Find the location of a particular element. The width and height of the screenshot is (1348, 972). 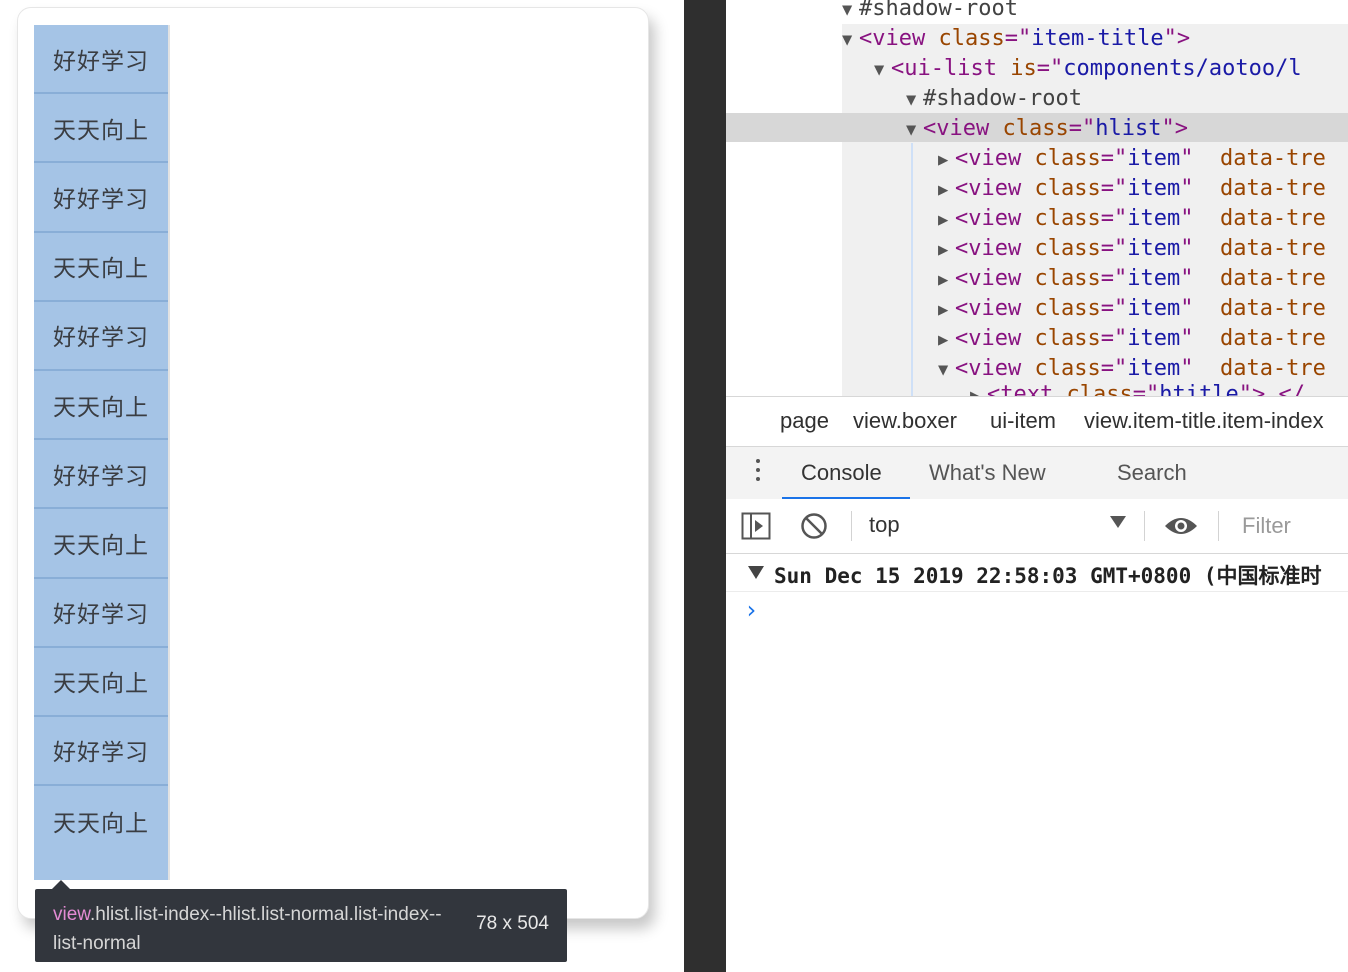

drawer-tabs: Console What's New Search is located at coordinates (1037, 473).